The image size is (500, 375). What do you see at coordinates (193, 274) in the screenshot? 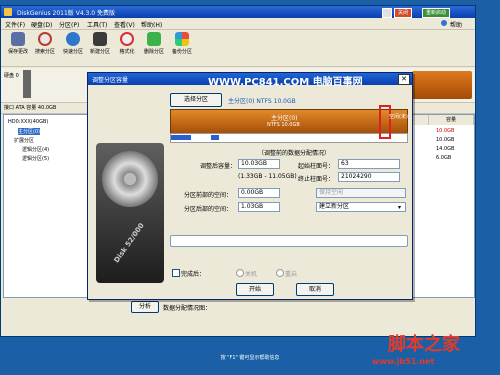
I see `done-label: 完成后：` at bounding box center [193, 274].